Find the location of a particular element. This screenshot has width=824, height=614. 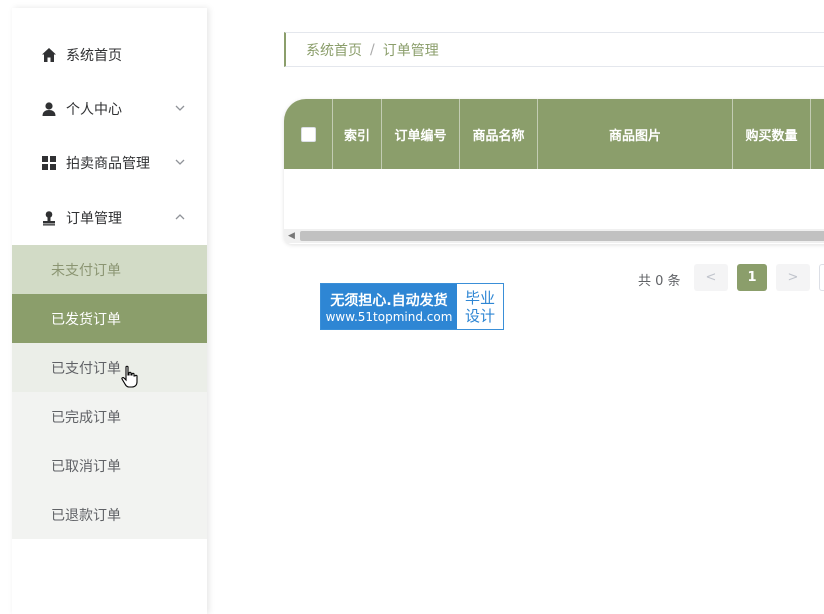

submenu-item-refunded-orders: 已退款订单 is located at coordinates (109, 514).